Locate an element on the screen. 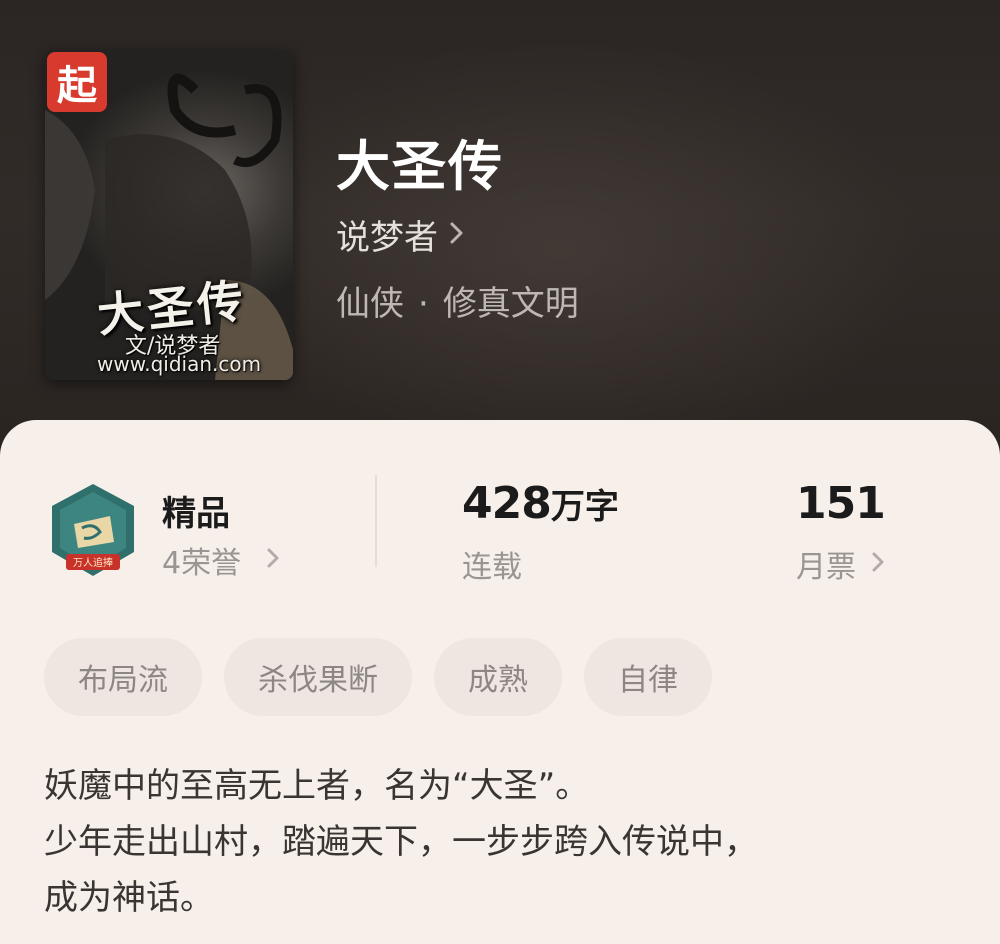  qidian-badge: 起 is located at coordinates (77, 82).